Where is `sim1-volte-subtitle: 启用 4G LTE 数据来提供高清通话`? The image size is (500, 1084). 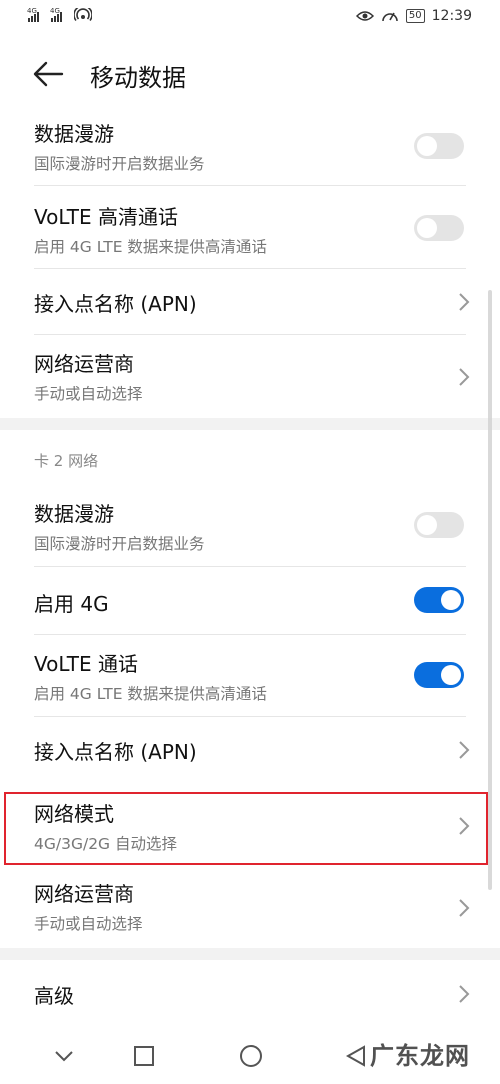
sim1-volte-subtitle: 启用 4G LTE 数据来提供高清通话 is located at coordinates (150, 247).